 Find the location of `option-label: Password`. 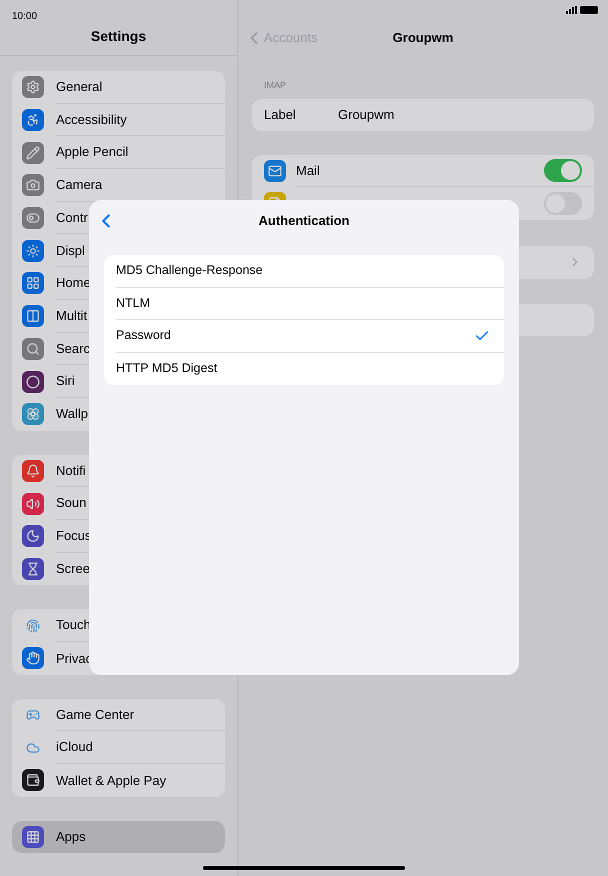

option-label: Password is located at coordinates (143, 335).